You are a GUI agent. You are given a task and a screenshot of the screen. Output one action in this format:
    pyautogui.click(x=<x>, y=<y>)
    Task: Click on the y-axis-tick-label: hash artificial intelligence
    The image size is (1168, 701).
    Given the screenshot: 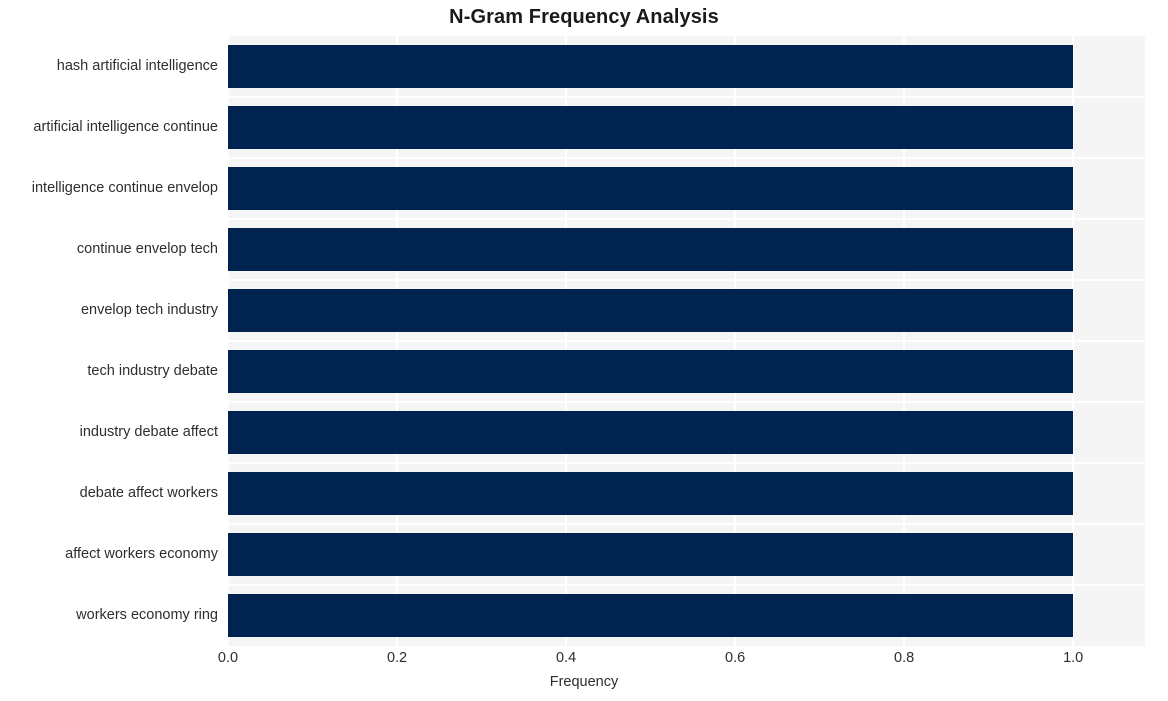 What is the action you would take?
    pyautogui.click(x=137, y=65)
    